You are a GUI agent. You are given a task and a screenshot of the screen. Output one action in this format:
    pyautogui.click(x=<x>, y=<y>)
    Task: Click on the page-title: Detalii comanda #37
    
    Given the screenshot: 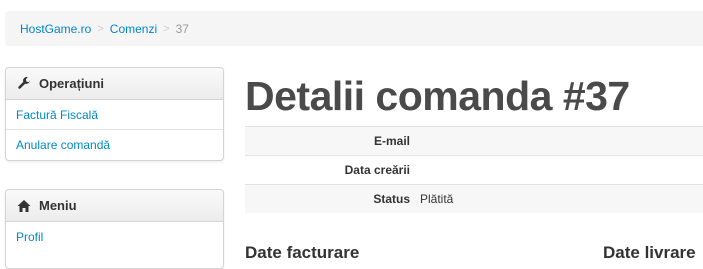 What is the action you would take?
    pyautogui.click(x=437, y=96)
    